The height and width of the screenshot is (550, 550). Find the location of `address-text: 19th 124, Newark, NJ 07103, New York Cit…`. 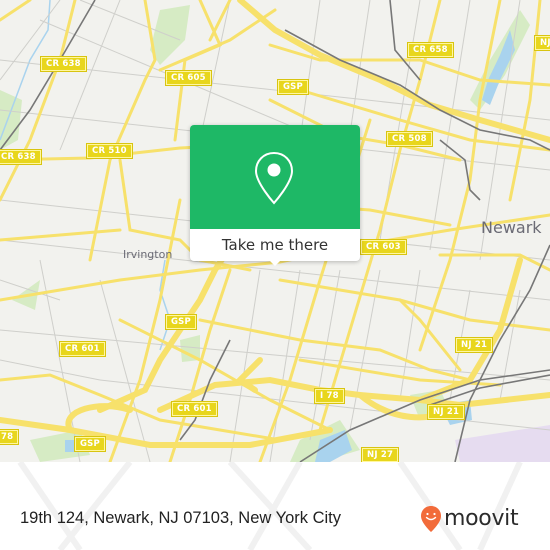

address-text: 19th 124, Newark, NJ 07103, New York Cit… is located at coordinates (181, 518).